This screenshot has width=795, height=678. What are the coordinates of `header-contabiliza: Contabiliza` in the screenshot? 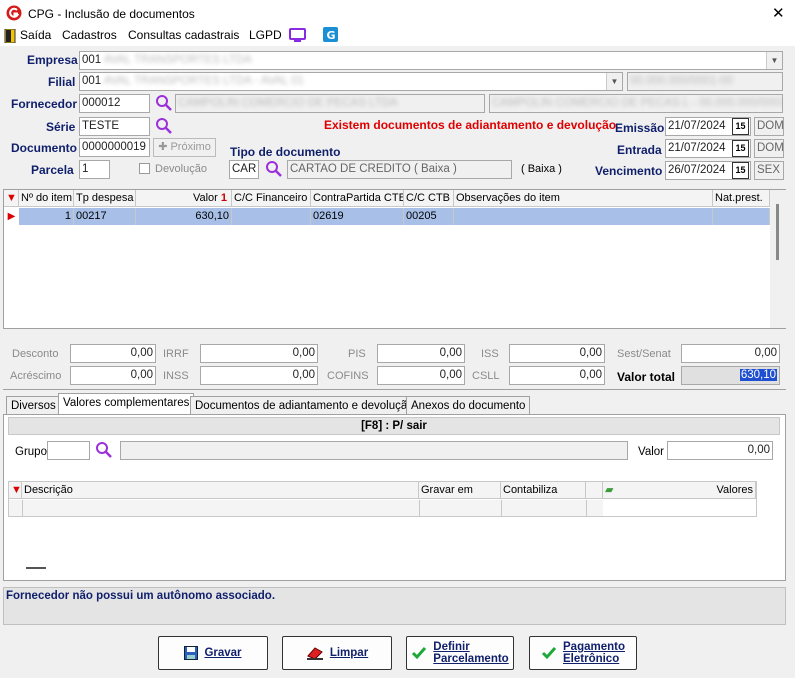 It's located at (543, 490).